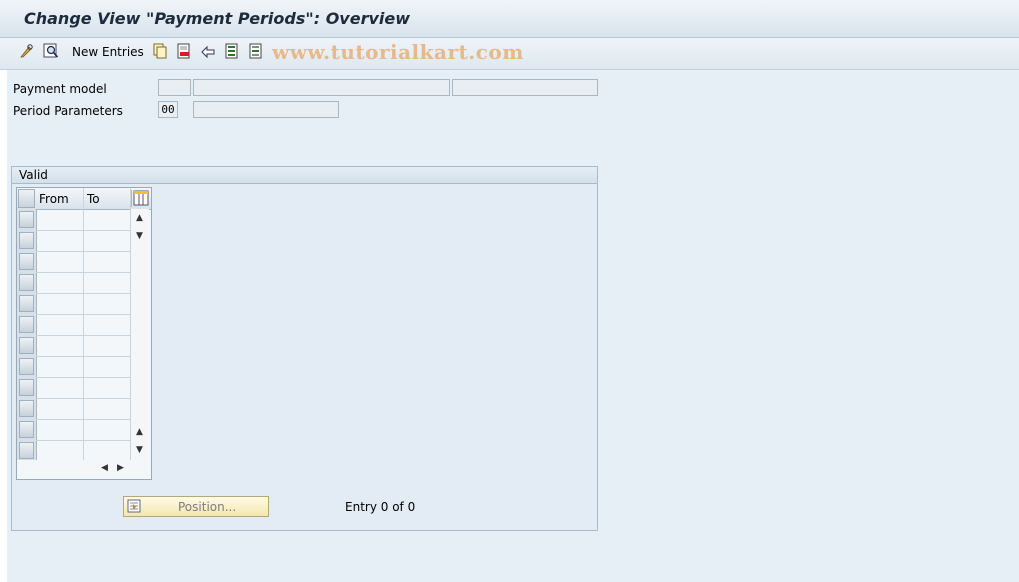 The height and width of the screenshot is (582, 1019). What do you see at coordinates (232, 51) in the screenshot?
I see `select-all-icon` at bounding box center [232, 51].